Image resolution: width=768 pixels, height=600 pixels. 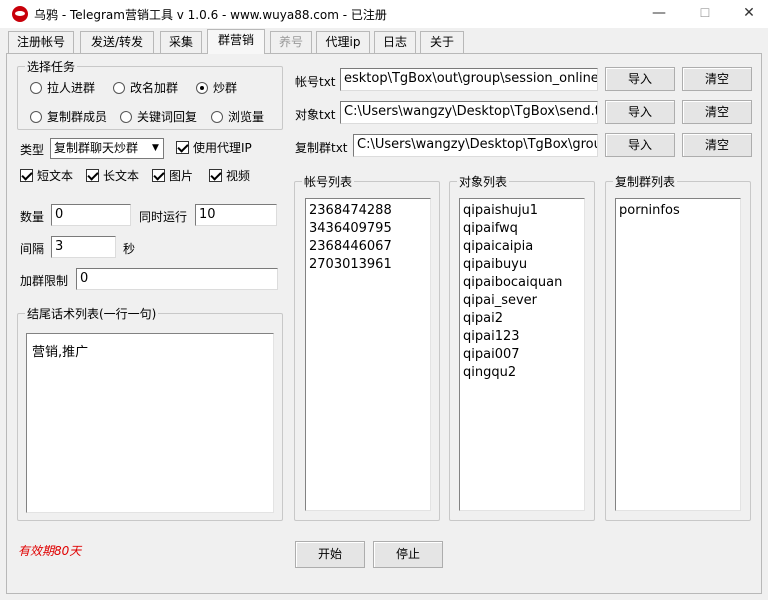 I want to click on tab-send-forward: 发送/转发, so click(x=117, y=42).